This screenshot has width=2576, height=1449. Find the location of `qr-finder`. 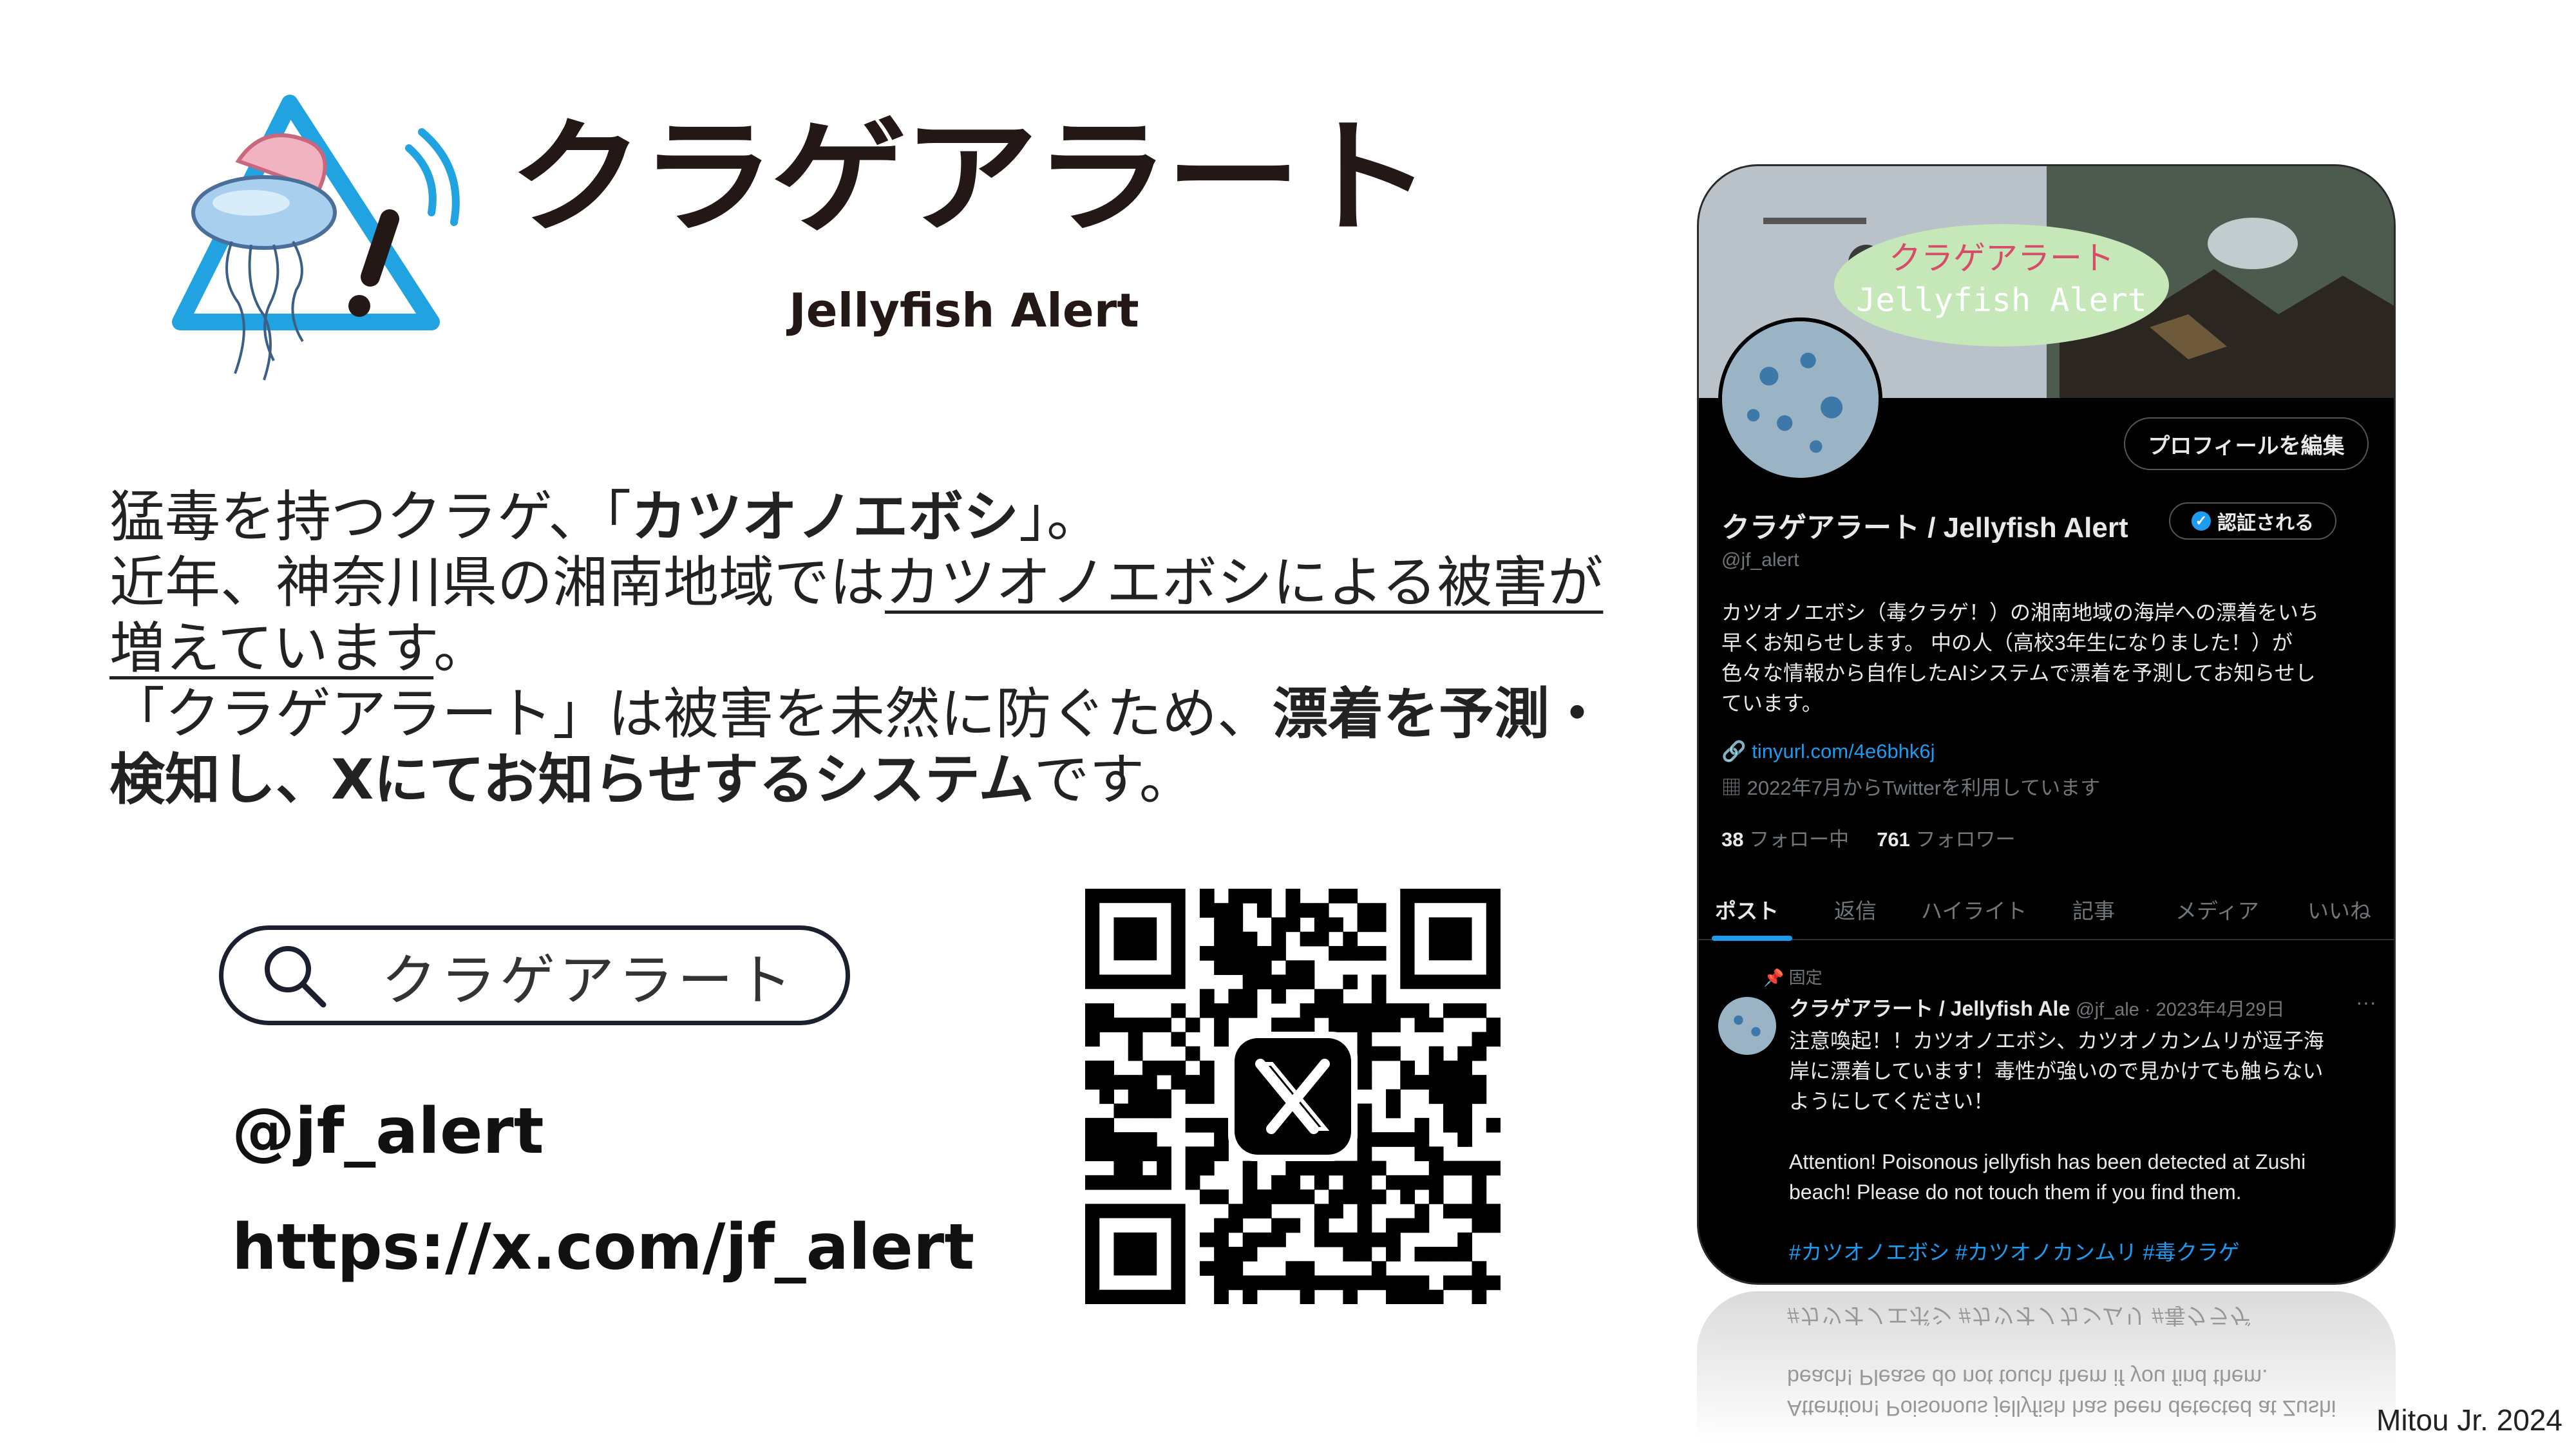

qr-finder is located at coordinates (1135, 1254).